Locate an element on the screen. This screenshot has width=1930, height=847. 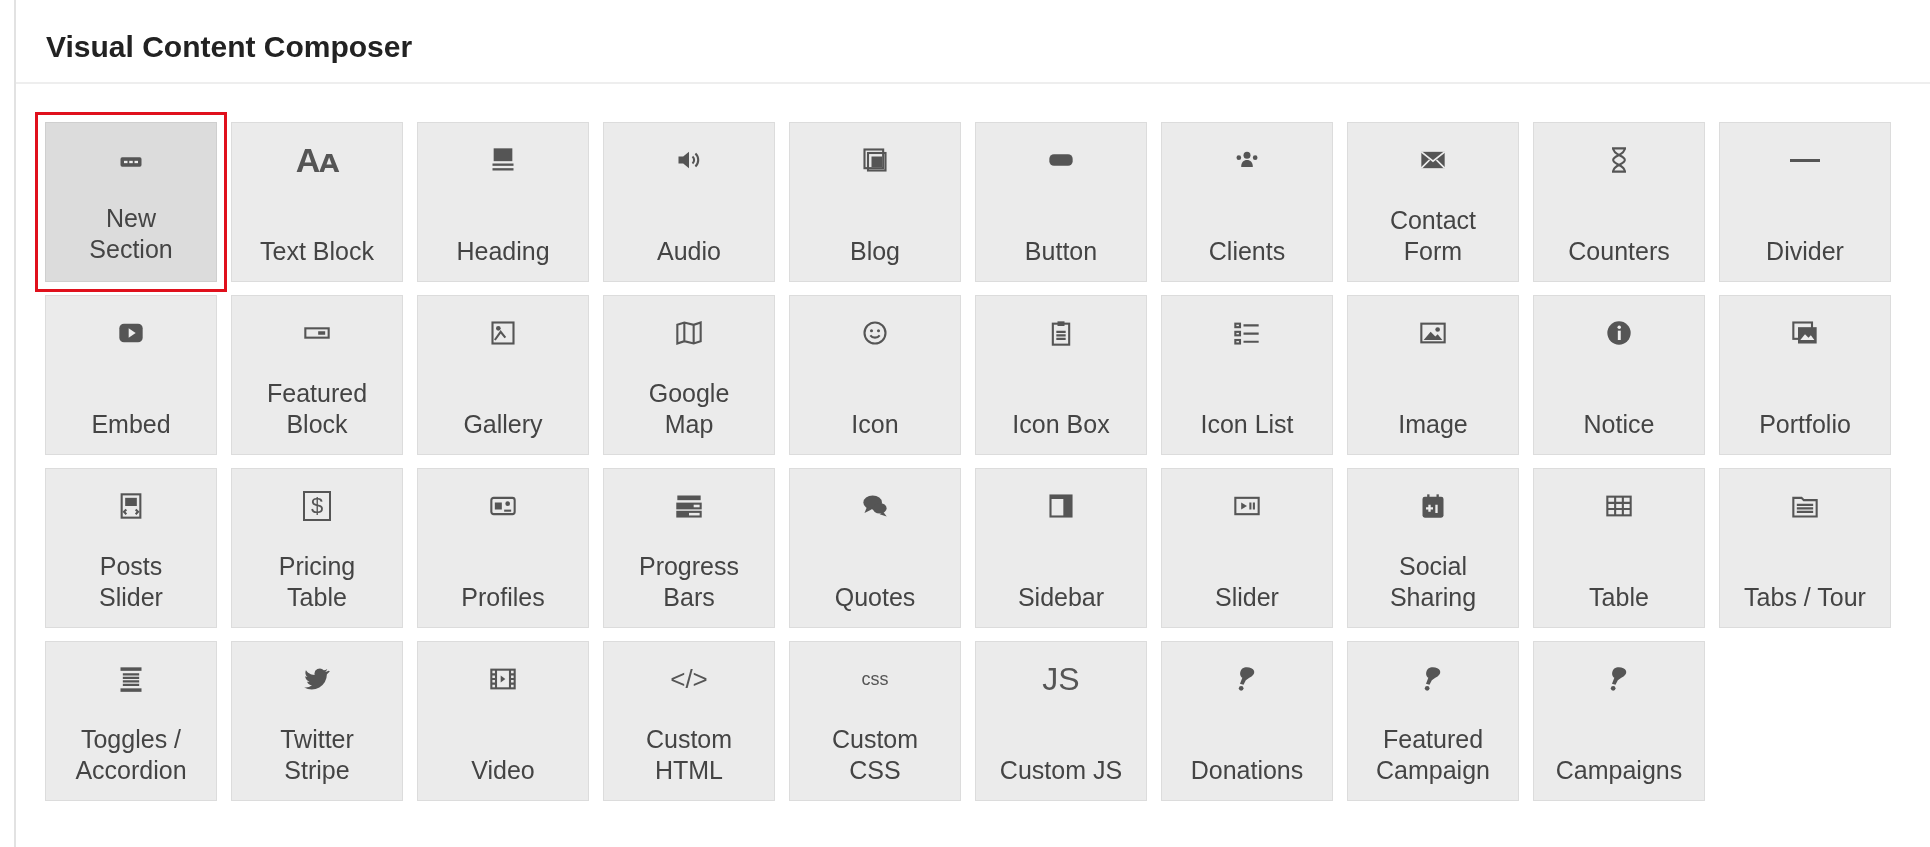
element-tile: Embed is located at coordinates (131, 375).